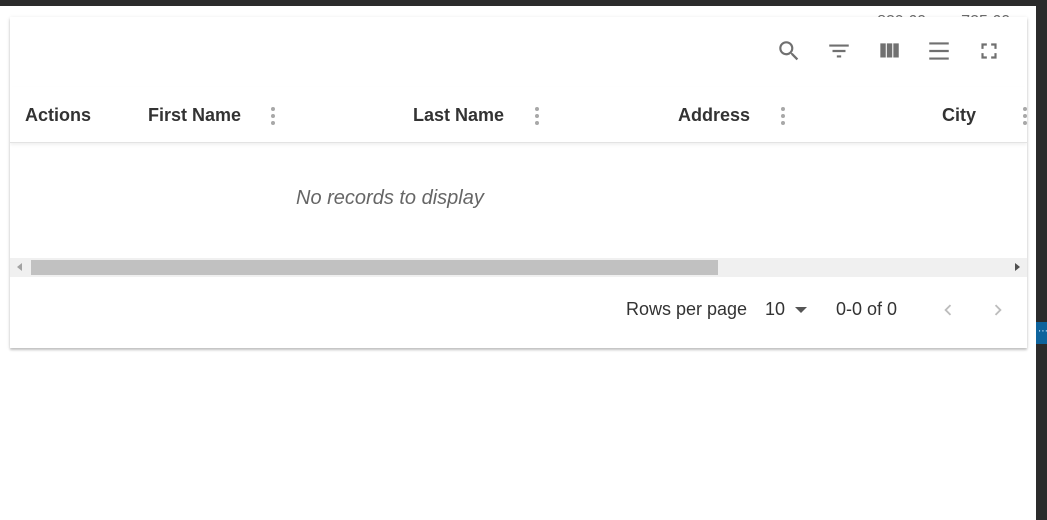 This screenshot has width=1047, height=520. I want to click on column-header-first-name: First Name, so click(194, 115).